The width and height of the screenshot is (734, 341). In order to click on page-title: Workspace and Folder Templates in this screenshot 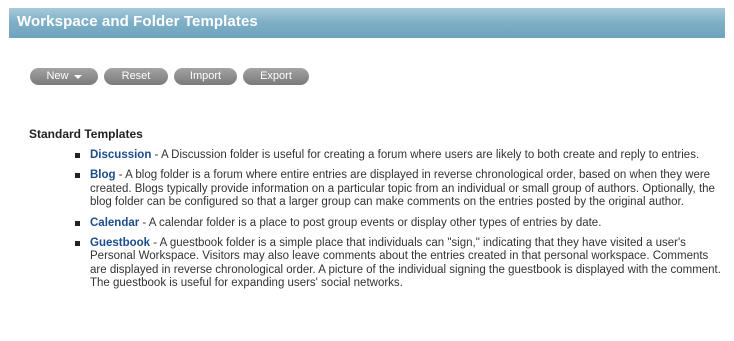, I will do `click(137, 21)`.